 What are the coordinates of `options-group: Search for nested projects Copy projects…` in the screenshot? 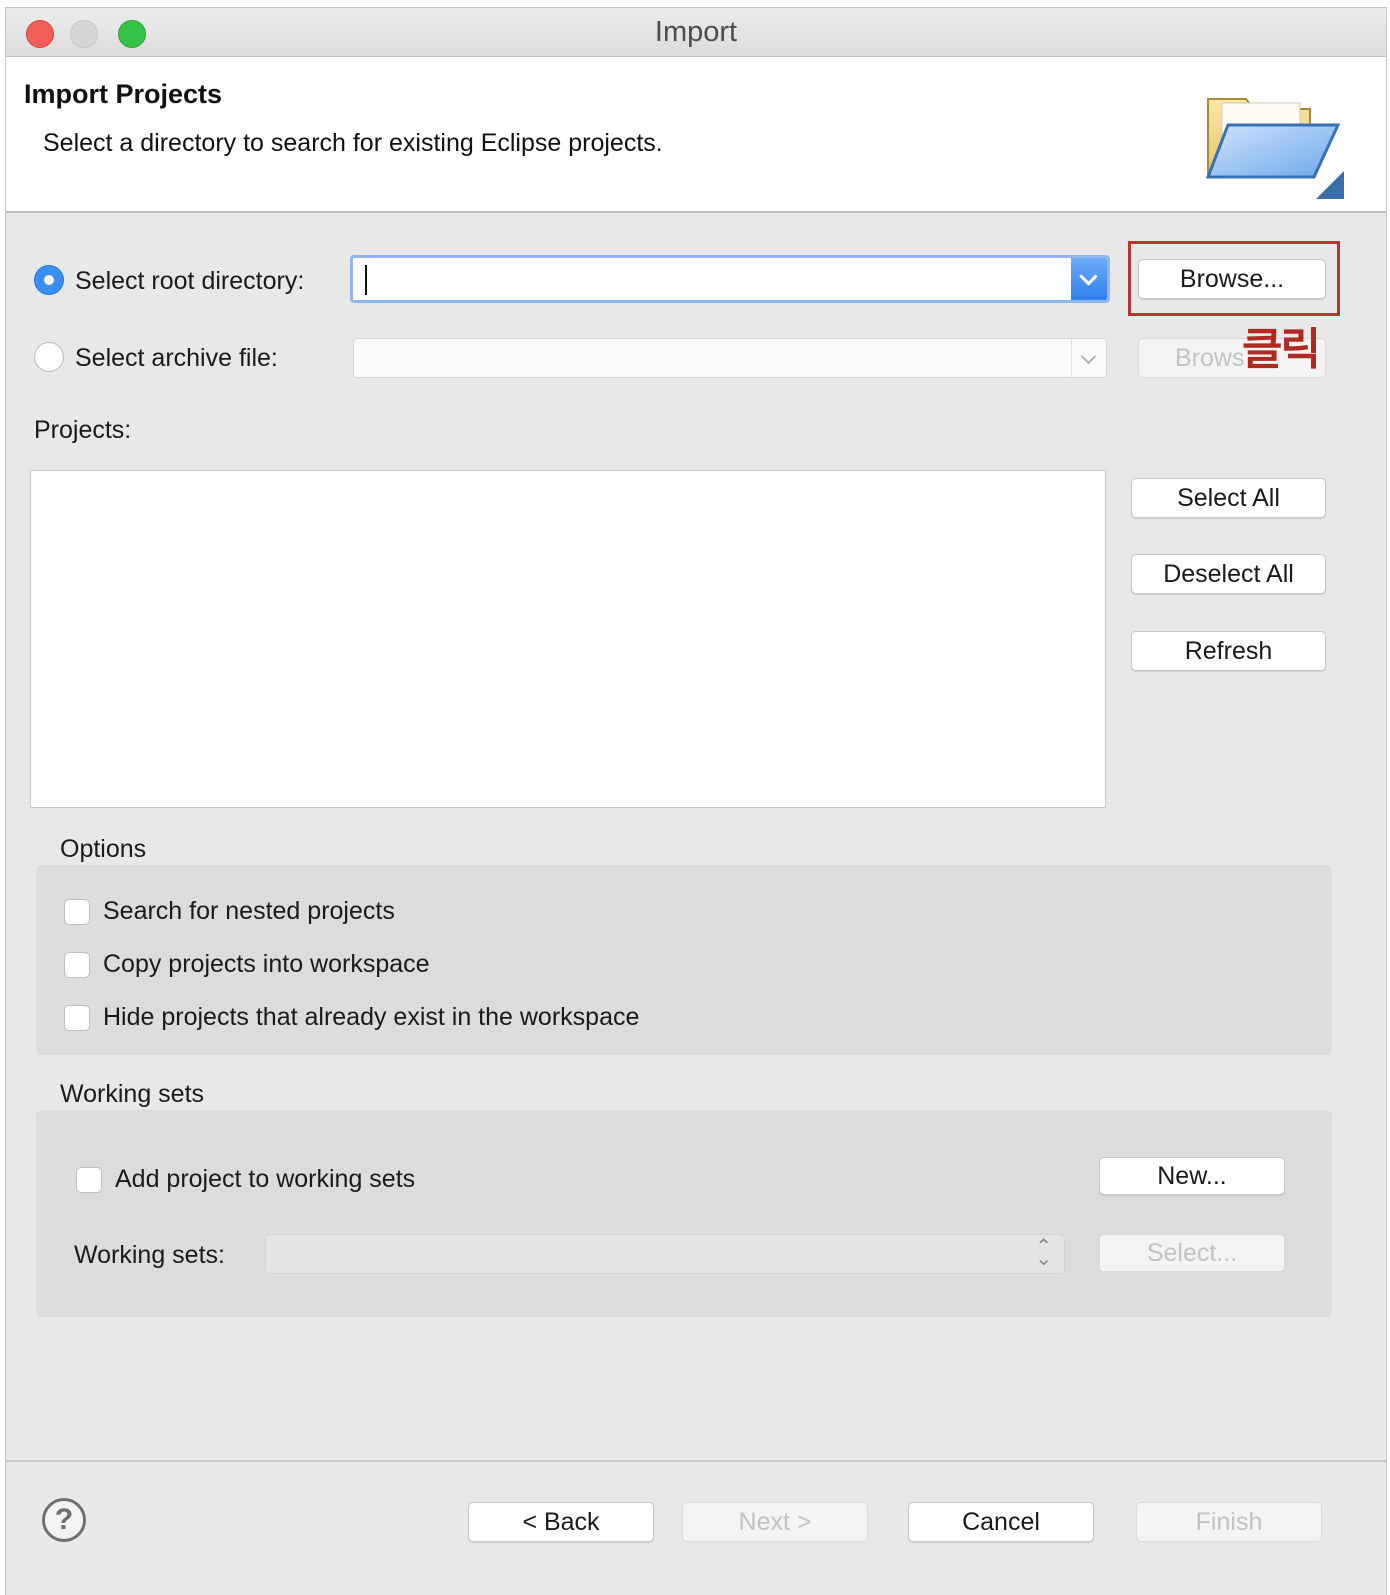 It's located at (684, 960).